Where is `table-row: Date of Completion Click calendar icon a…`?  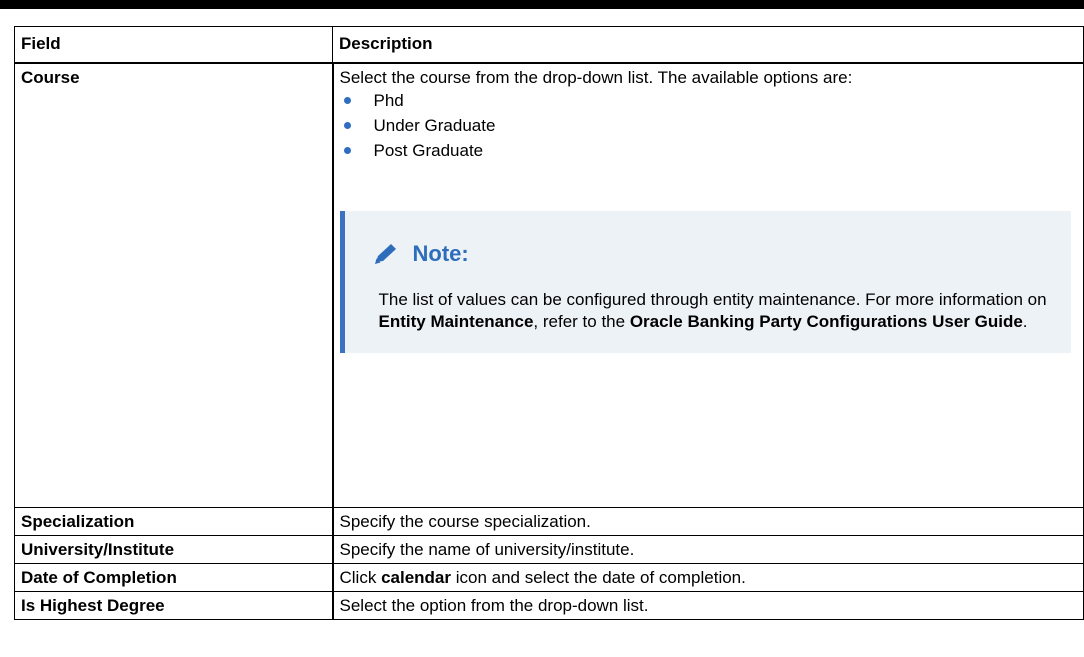 table-row: Date of Completion Click calendar icon a… is located at coordinates (549, 577).